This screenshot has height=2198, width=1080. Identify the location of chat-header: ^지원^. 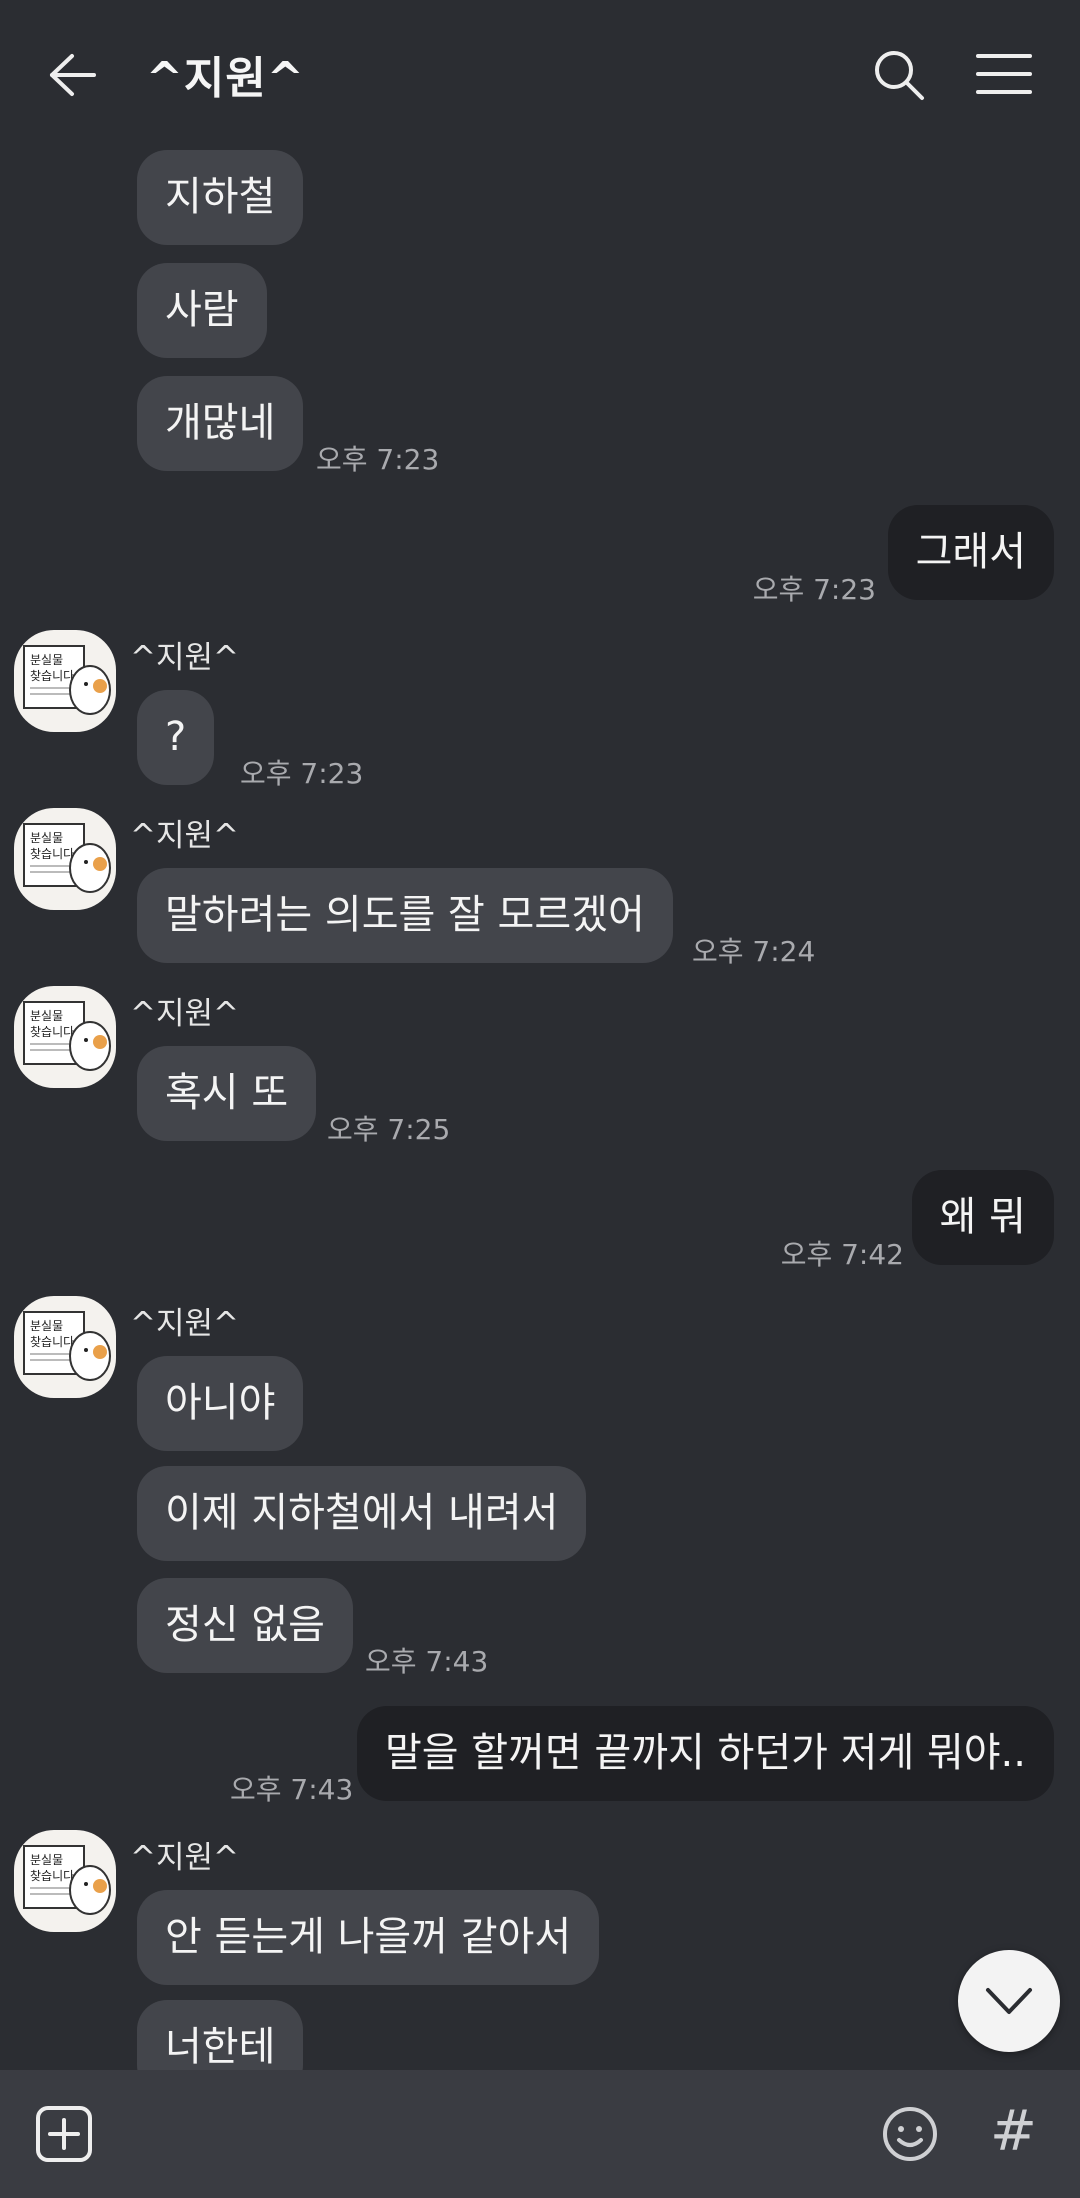
(540, 75).